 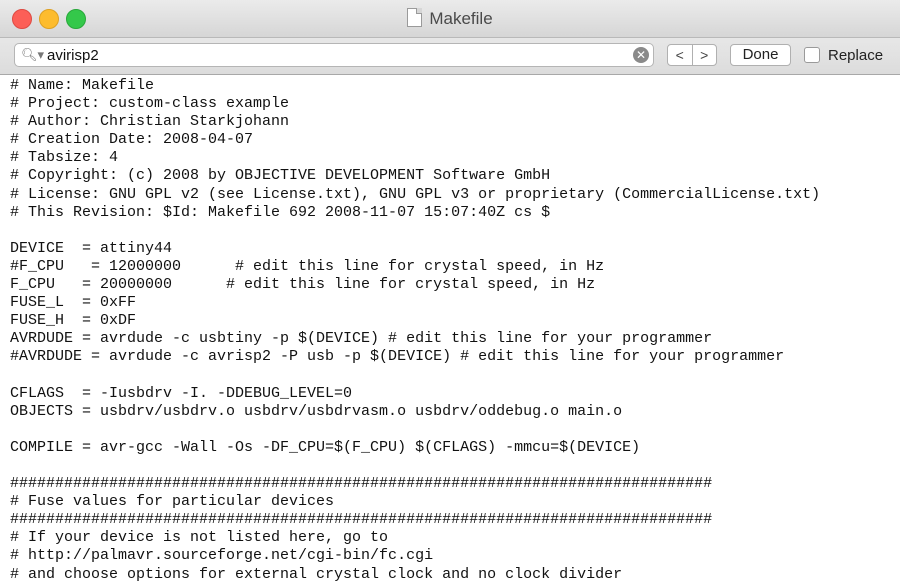 What do you see at coordinates (32, 55) in the screenshot?
I see `search-icon: 🔍︎▾` at bounding box center [32, 55].